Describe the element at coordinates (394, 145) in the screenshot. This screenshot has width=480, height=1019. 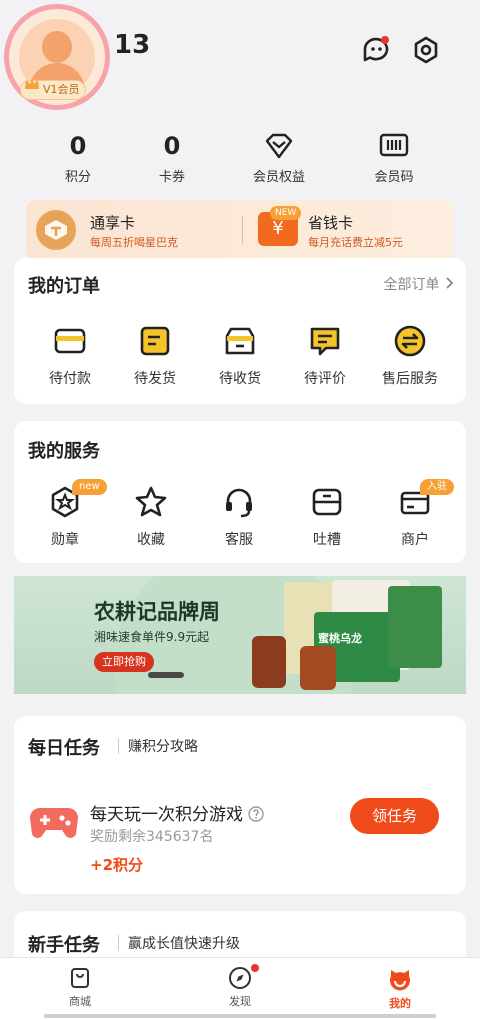
I see `barcode-icon` at that location.